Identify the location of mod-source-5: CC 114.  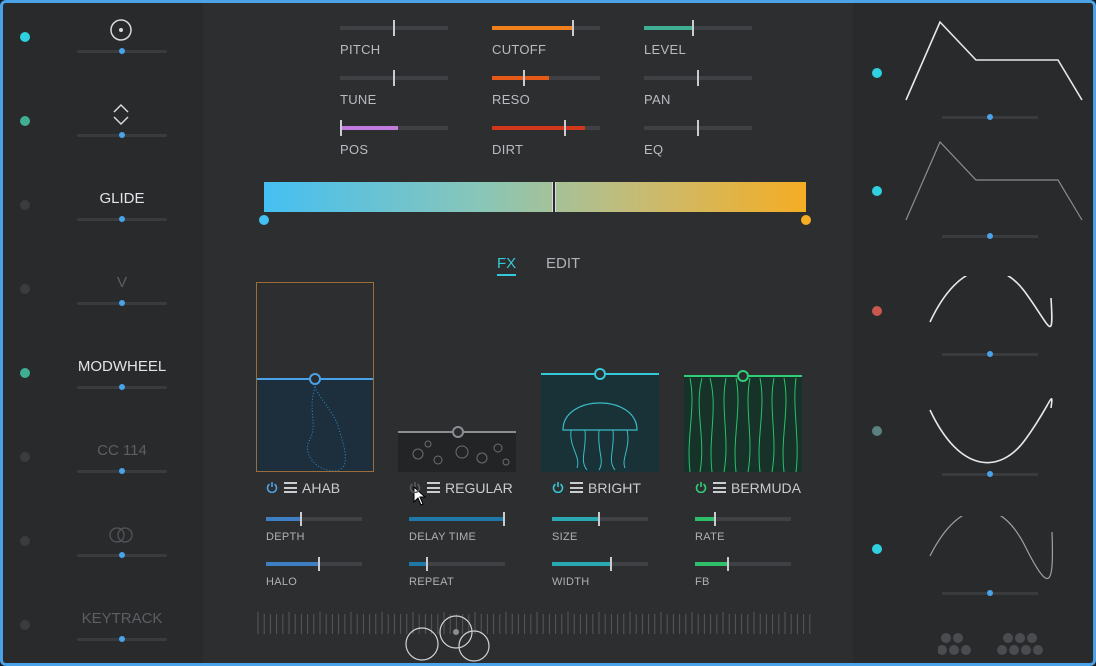
(100, 454).